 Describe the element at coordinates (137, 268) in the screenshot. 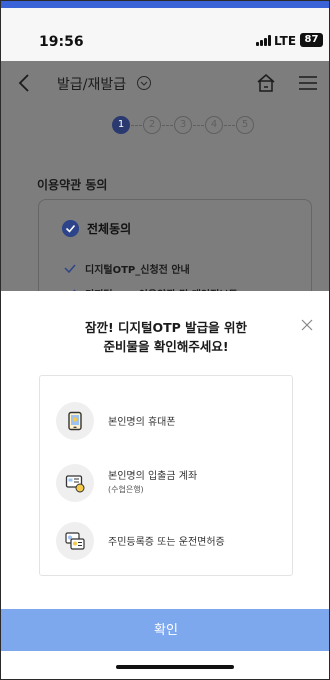

I see `terms-item-label: 디지털OTP_신청전 안내` at that location.